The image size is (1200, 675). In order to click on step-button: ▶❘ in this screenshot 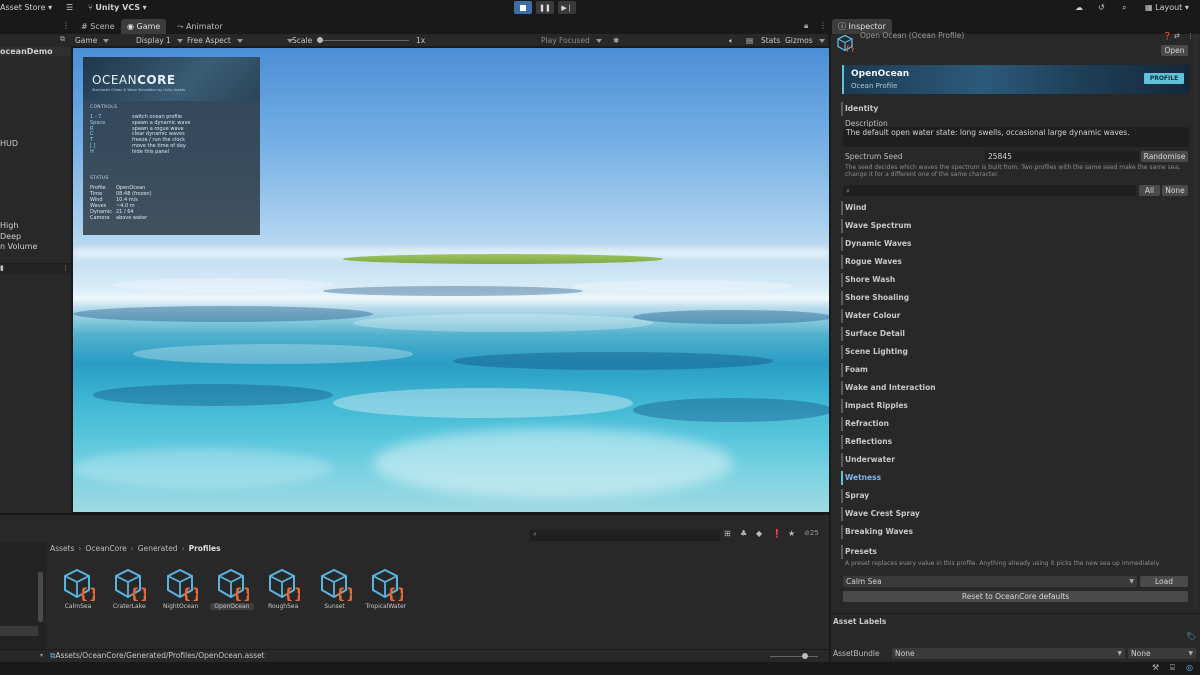, I will do `click(567, 7)`.